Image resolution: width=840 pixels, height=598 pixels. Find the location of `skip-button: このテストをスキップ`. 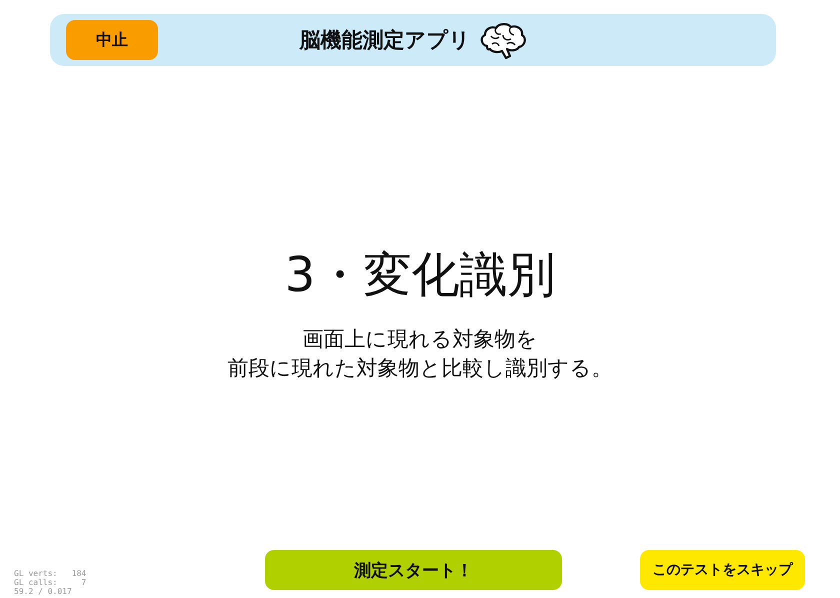

skip-button: このテストをスキップ is located at coordinates (722, 570).